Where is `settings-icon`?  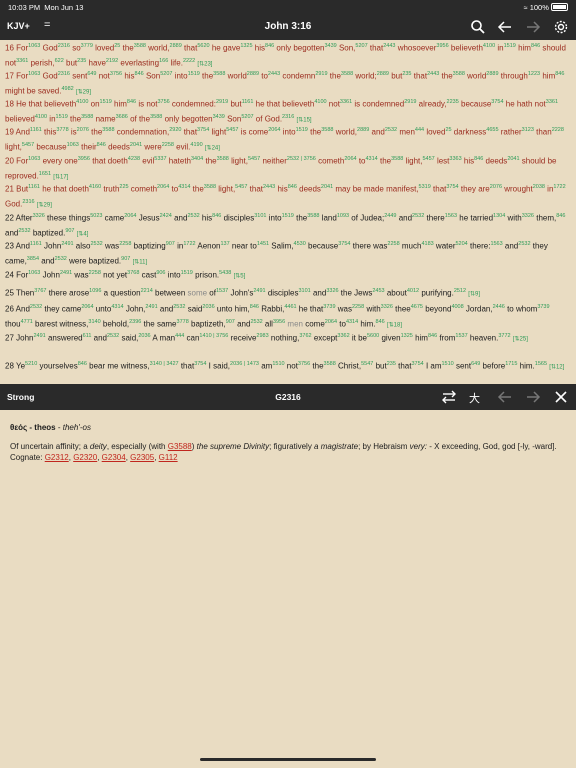
settings-icon is located at coordinates (561, 27).